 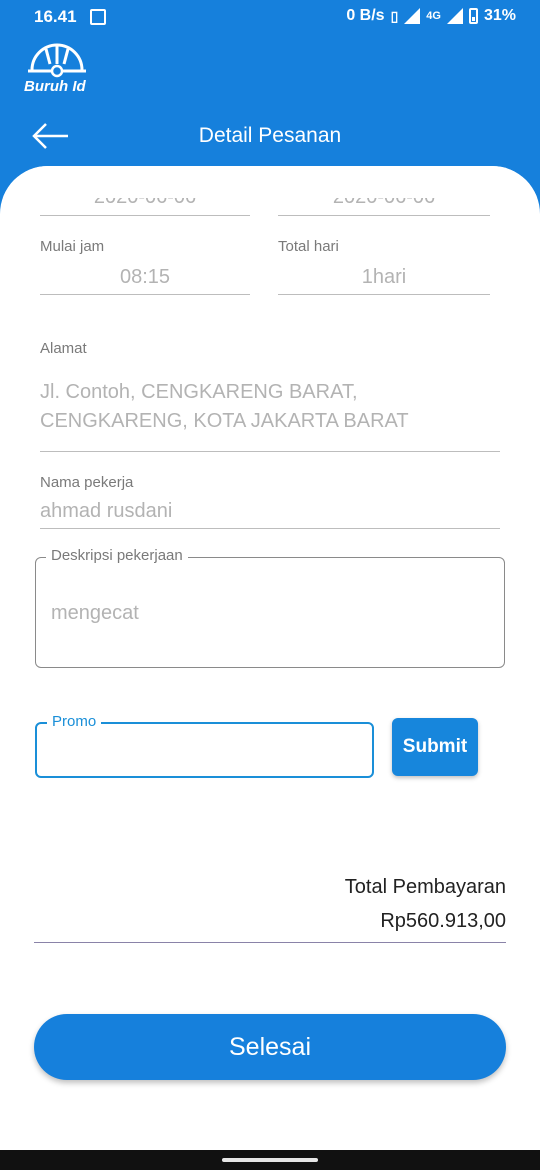 I want to click on description-value: mengecat, so click(x=95, y=613).